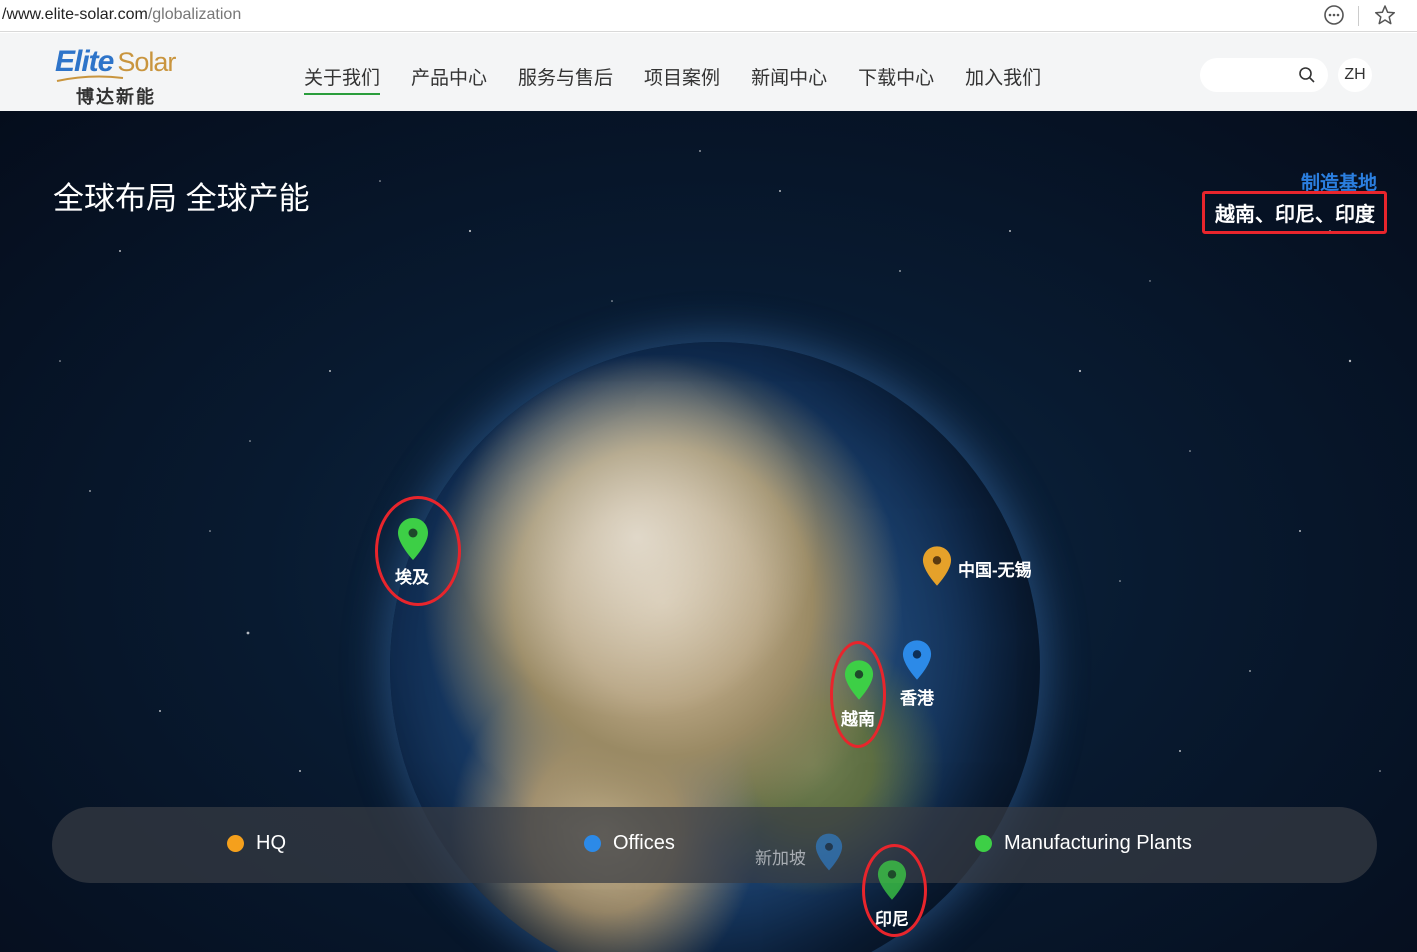  I want to click on url-path: /globalization, so click(194, 14).